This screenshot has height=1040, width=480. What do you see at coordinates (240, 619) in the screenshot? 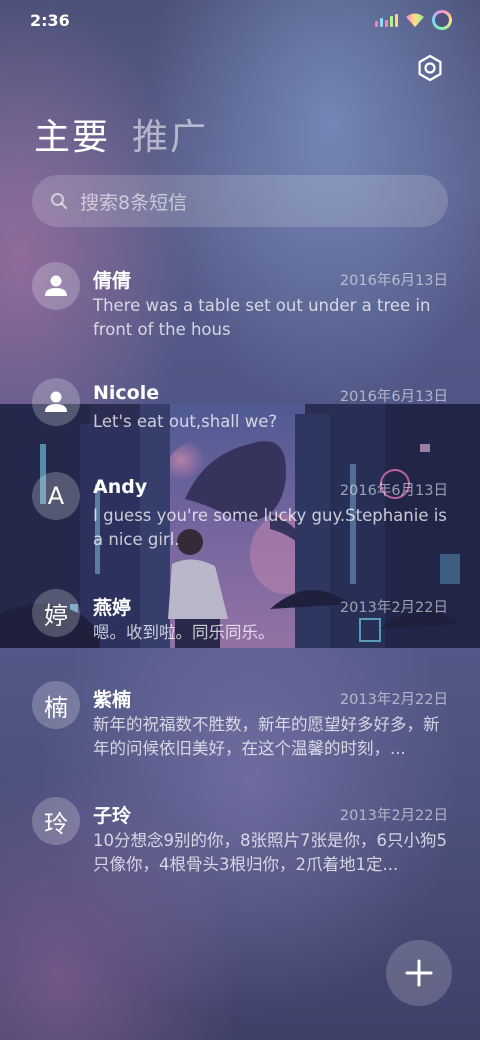
I see `conversation-item: 婷 燕婷 2013年2月22日 嗯。收到啦。同乐同乐。` at bounding box center [240, 619].